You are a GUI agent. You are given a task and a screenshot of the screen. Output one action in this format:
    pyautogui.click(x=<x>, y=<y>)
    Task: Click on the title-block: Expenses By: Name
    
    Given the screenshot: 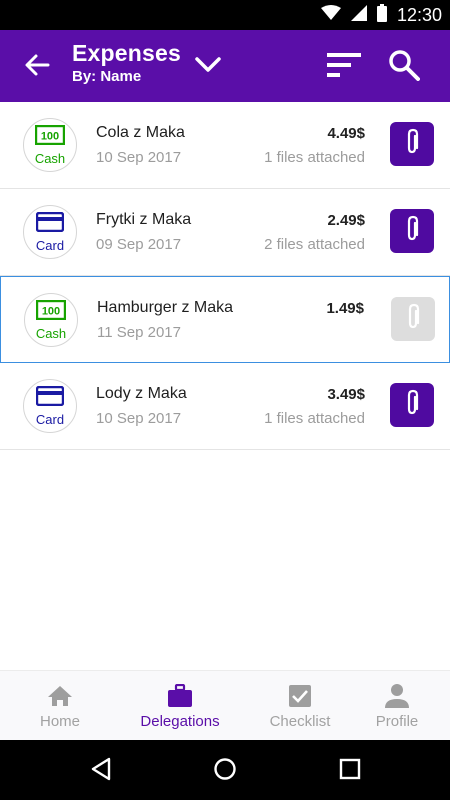 What is the action you would take?
    pyautogui.click(x=126, y=62)
    